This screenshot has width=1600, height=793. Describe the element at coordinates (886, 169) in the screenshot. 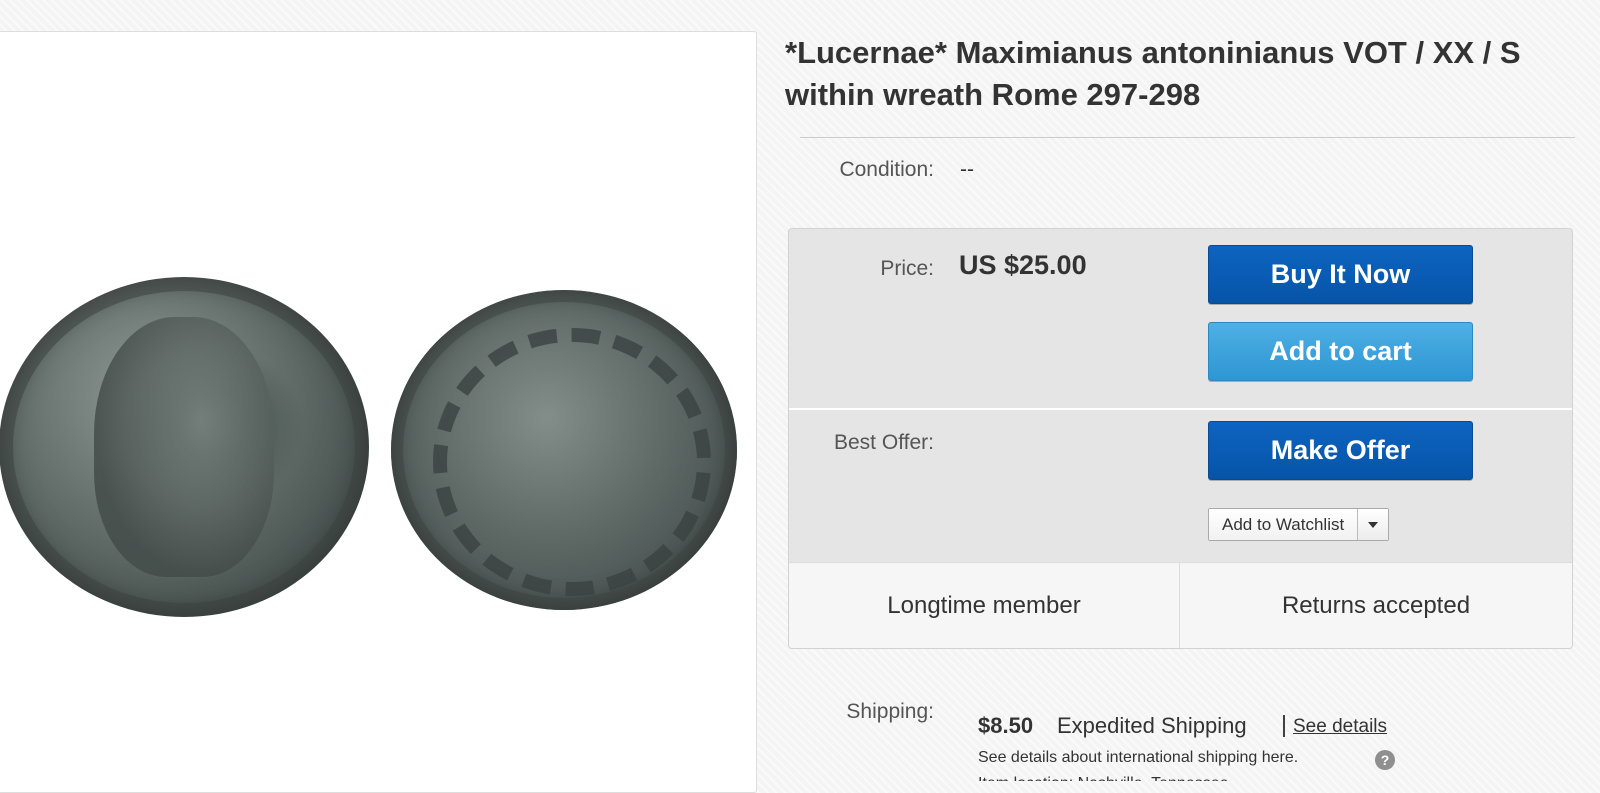

I see `condition-label: Condition:` at that location.